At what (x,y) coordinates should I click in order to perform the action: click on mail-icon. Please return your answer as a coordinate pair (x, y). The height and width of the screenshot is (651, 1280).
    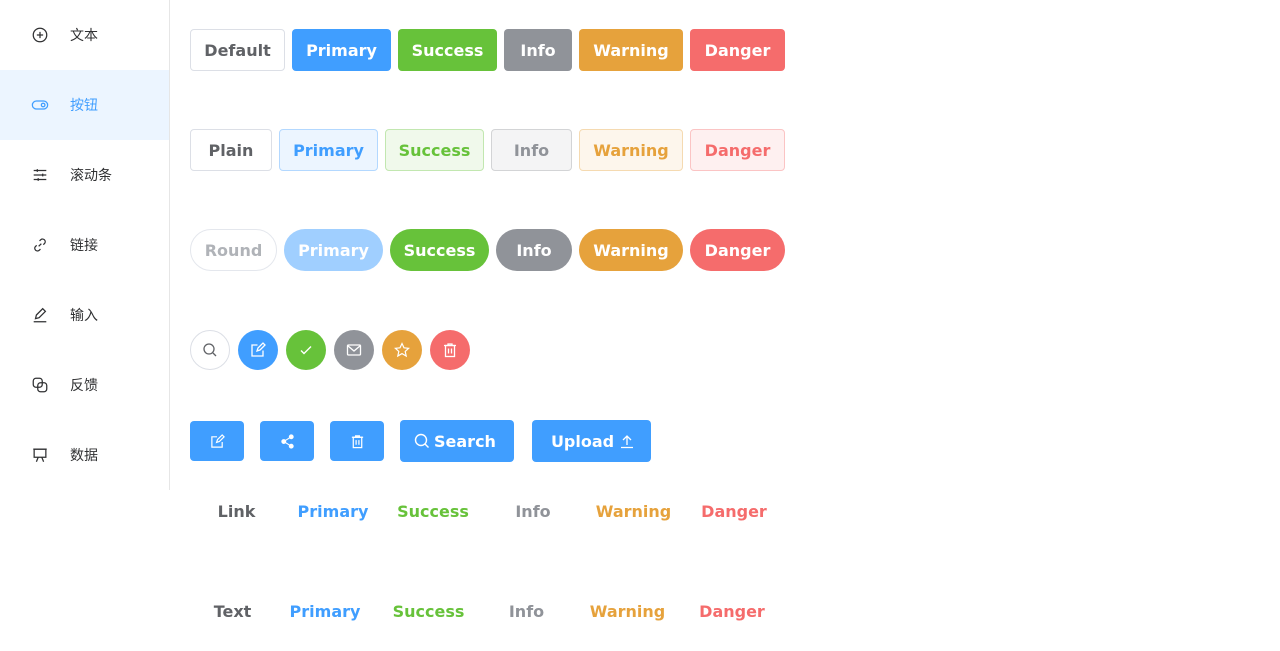
    Looking at the image, I should click on (354, 350).